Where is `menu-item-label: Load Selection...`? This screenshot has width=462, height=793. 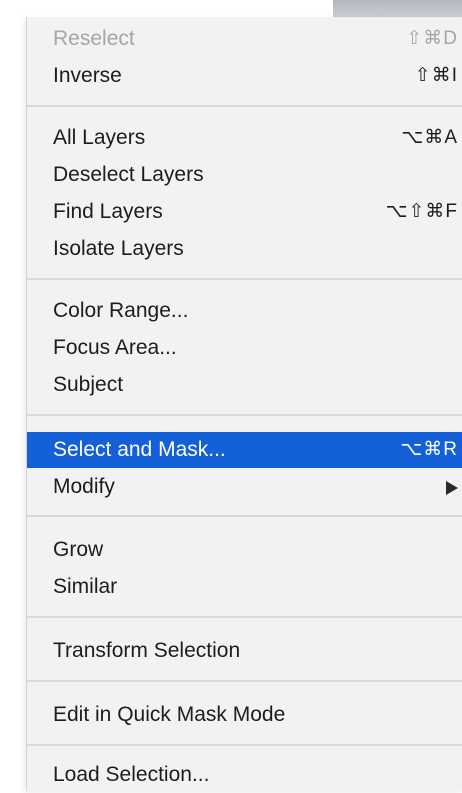
menu-item-label: Load Selection... is located at coordinates (131, 774).